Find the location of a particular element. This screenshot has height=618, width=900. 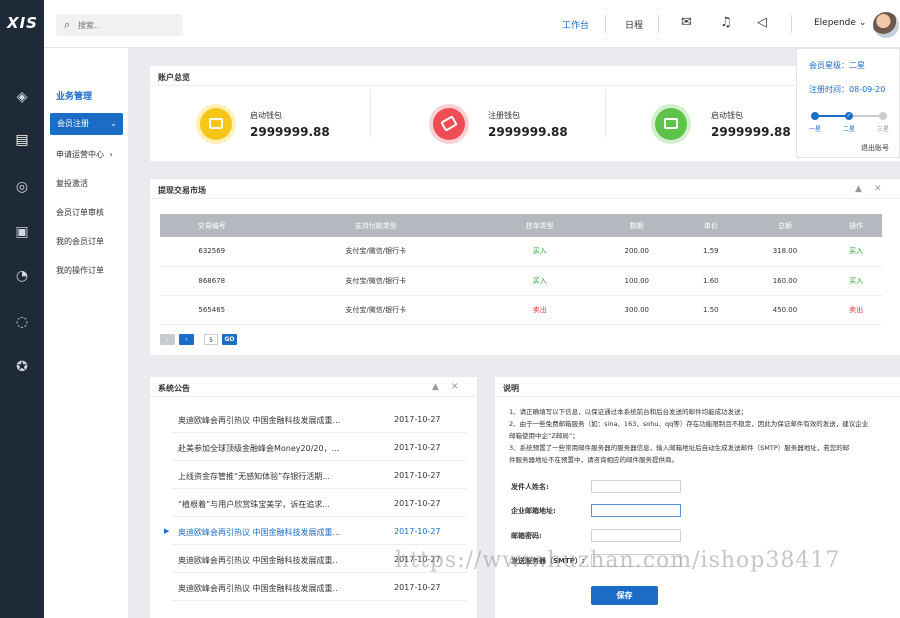

card-title: 说明 is located at coordinates (697, 387).